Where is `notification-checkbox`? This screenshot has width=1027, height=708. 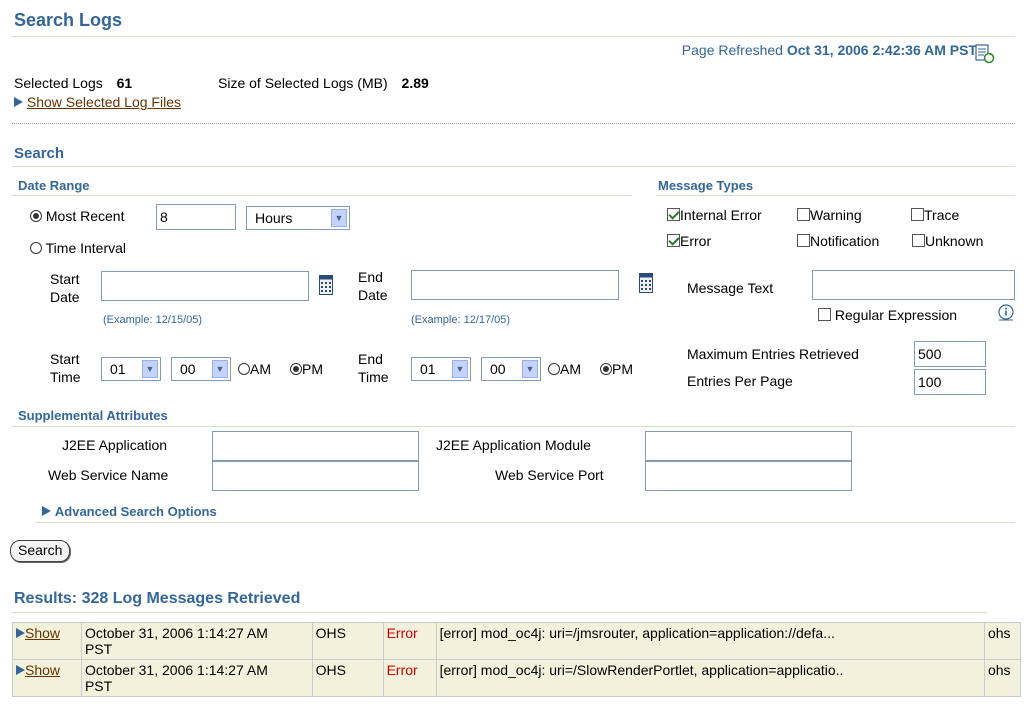
notification-checkbox is located at coordinates (803, 240).